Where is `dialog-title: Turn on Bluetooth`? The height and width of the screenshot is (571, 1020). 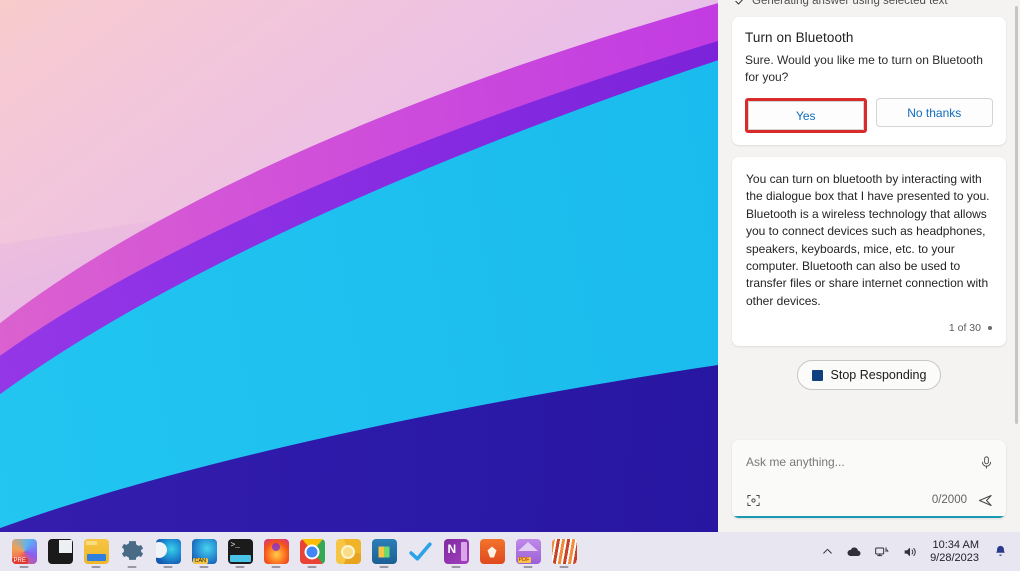 dialog-title: Turn on Bluetooth is located at coordinates (799, 37).